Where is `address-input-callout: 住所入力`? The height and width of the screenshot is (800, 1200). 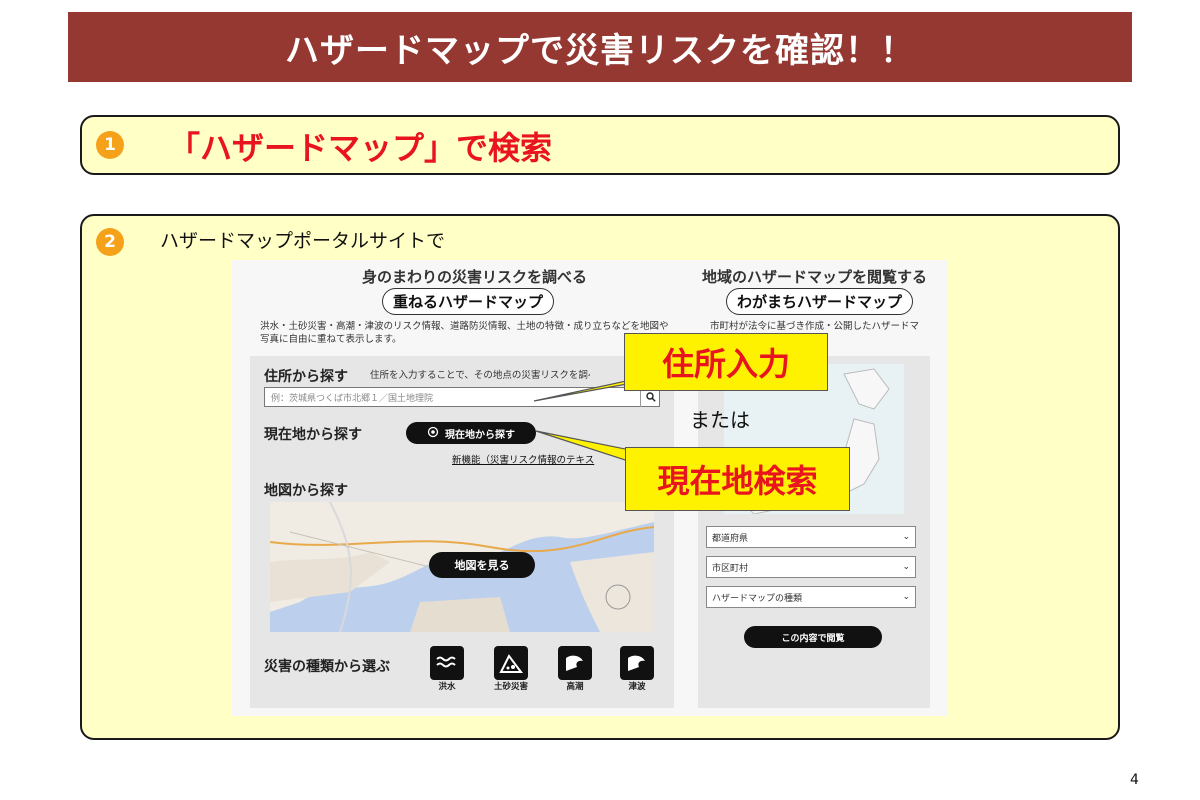
address-input-callout: 住所入力 is located at coordinates (726, 362).